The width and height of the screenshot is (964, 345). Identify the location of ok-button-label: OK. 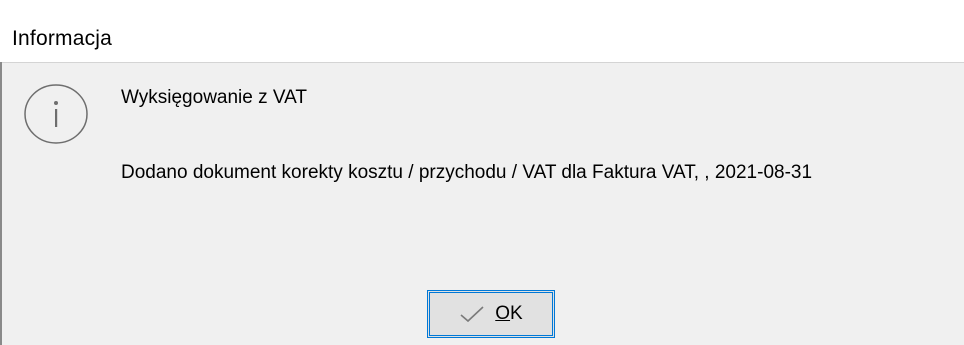
(508, 314).